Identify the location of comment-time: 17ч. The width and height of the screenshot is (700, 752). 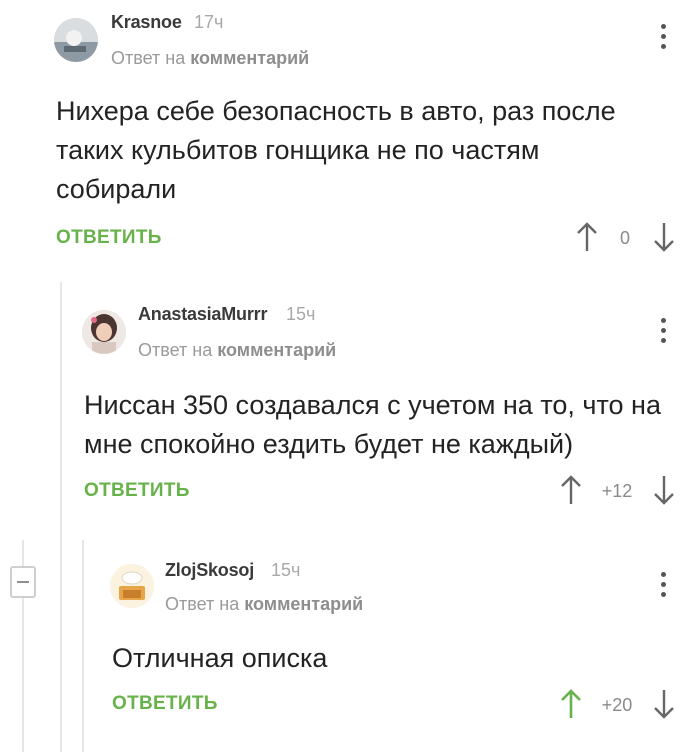
(209, 22).